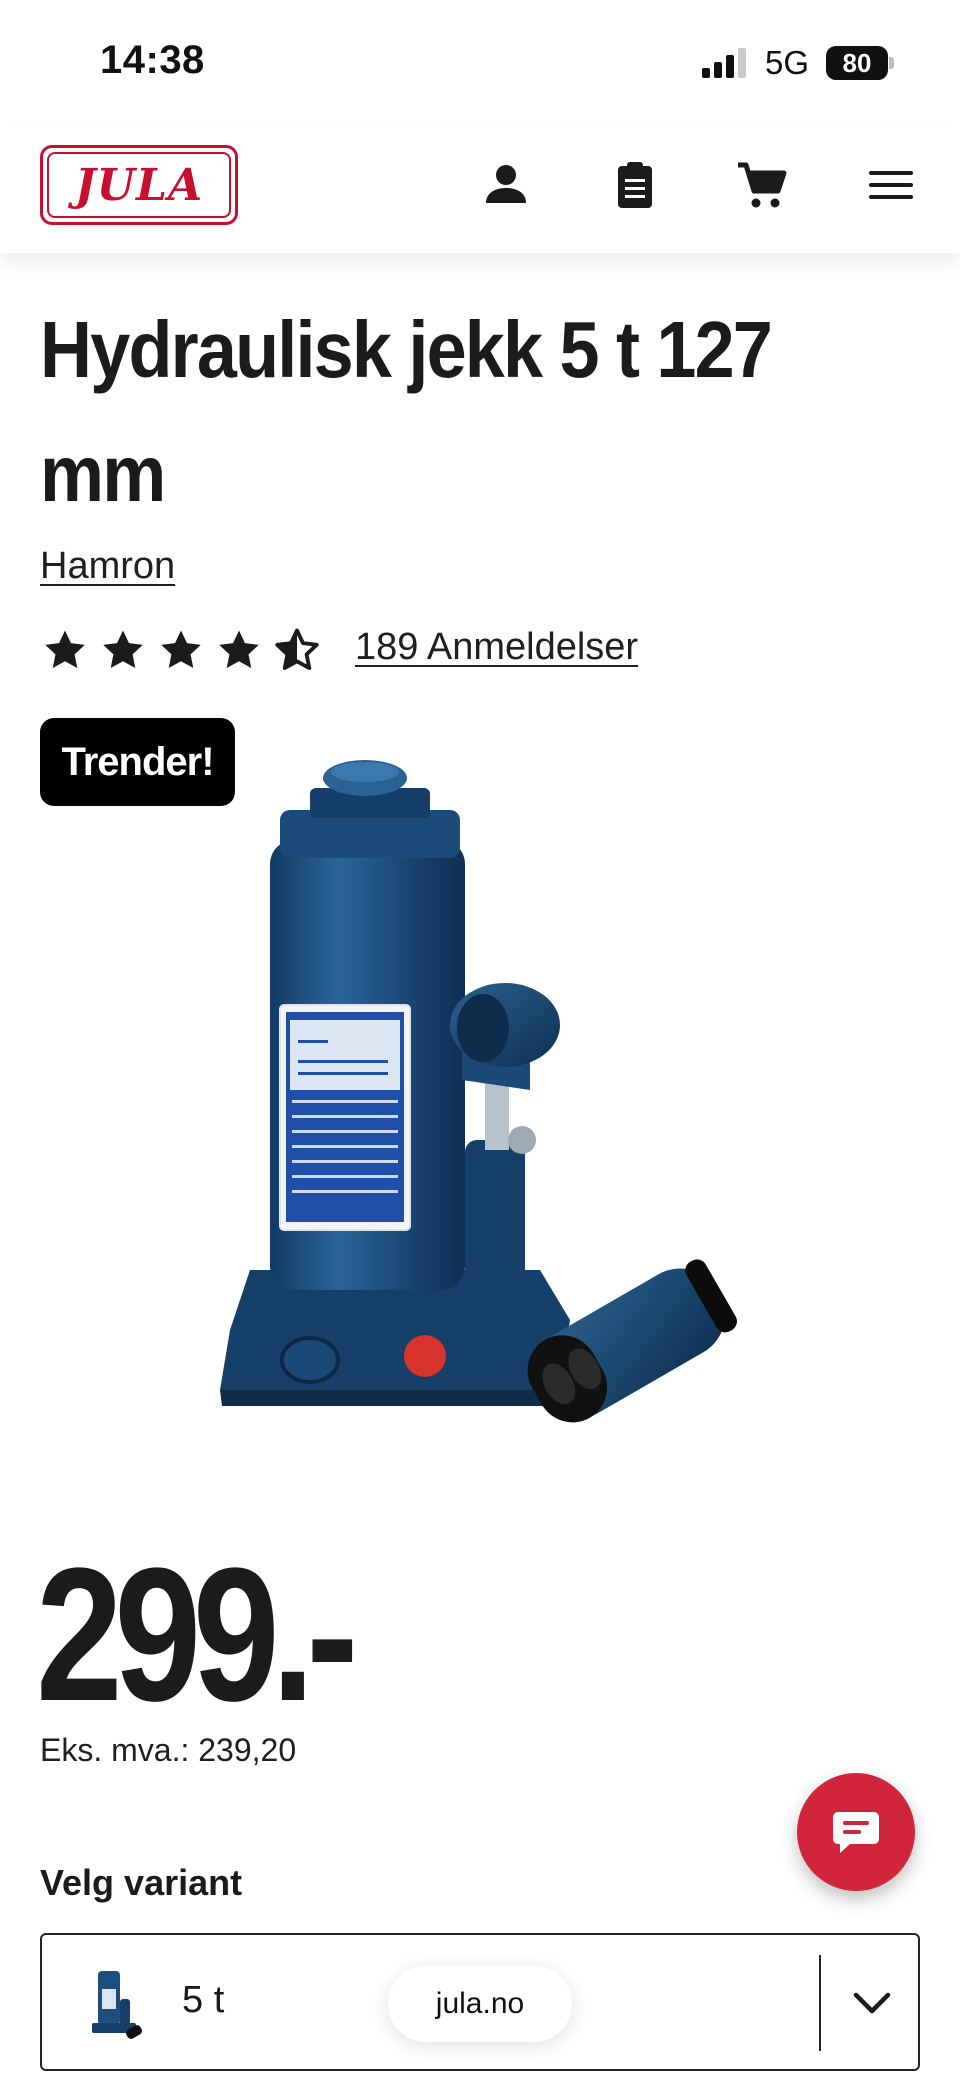 The width and height of the screenshot is (960, 2078). Describe the element at coordinates (141, 1882) in the screenshot. I see `variant-label: Velg variant` at that location.